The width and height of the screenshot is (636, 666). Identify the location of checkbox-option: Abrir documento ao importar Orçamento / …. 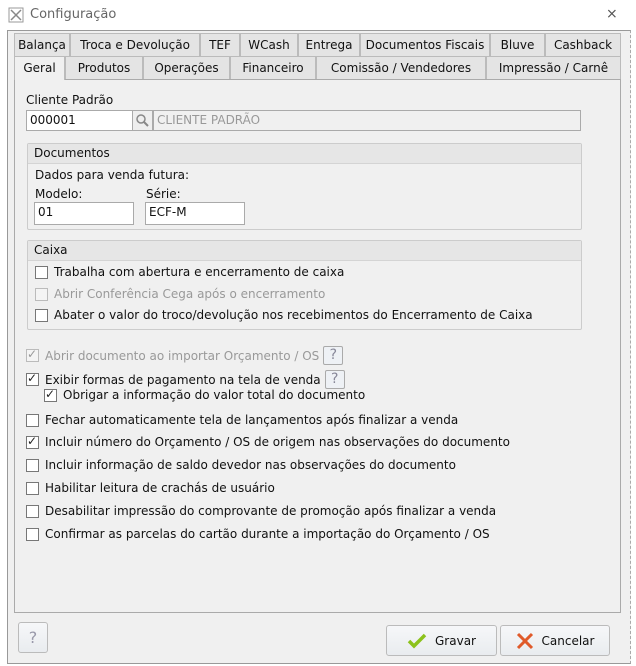
(185, 355).